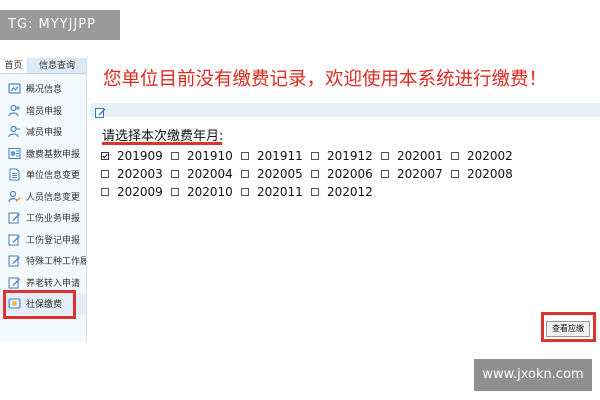 The height and width of the screenshot is (400, 600). What do you see at coordinates (140, 174) in the screenshot?
I see `month-label: 202003` at bounding box center [140, 174].